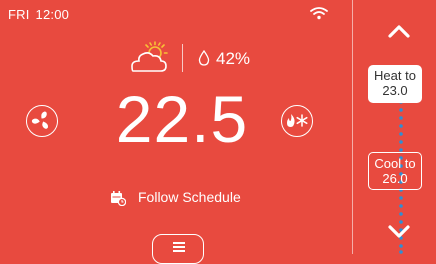  Describe the element at coordinates (395, 178) in the screenshot. I see `cool-setpoint-value: 26.0` at that location.